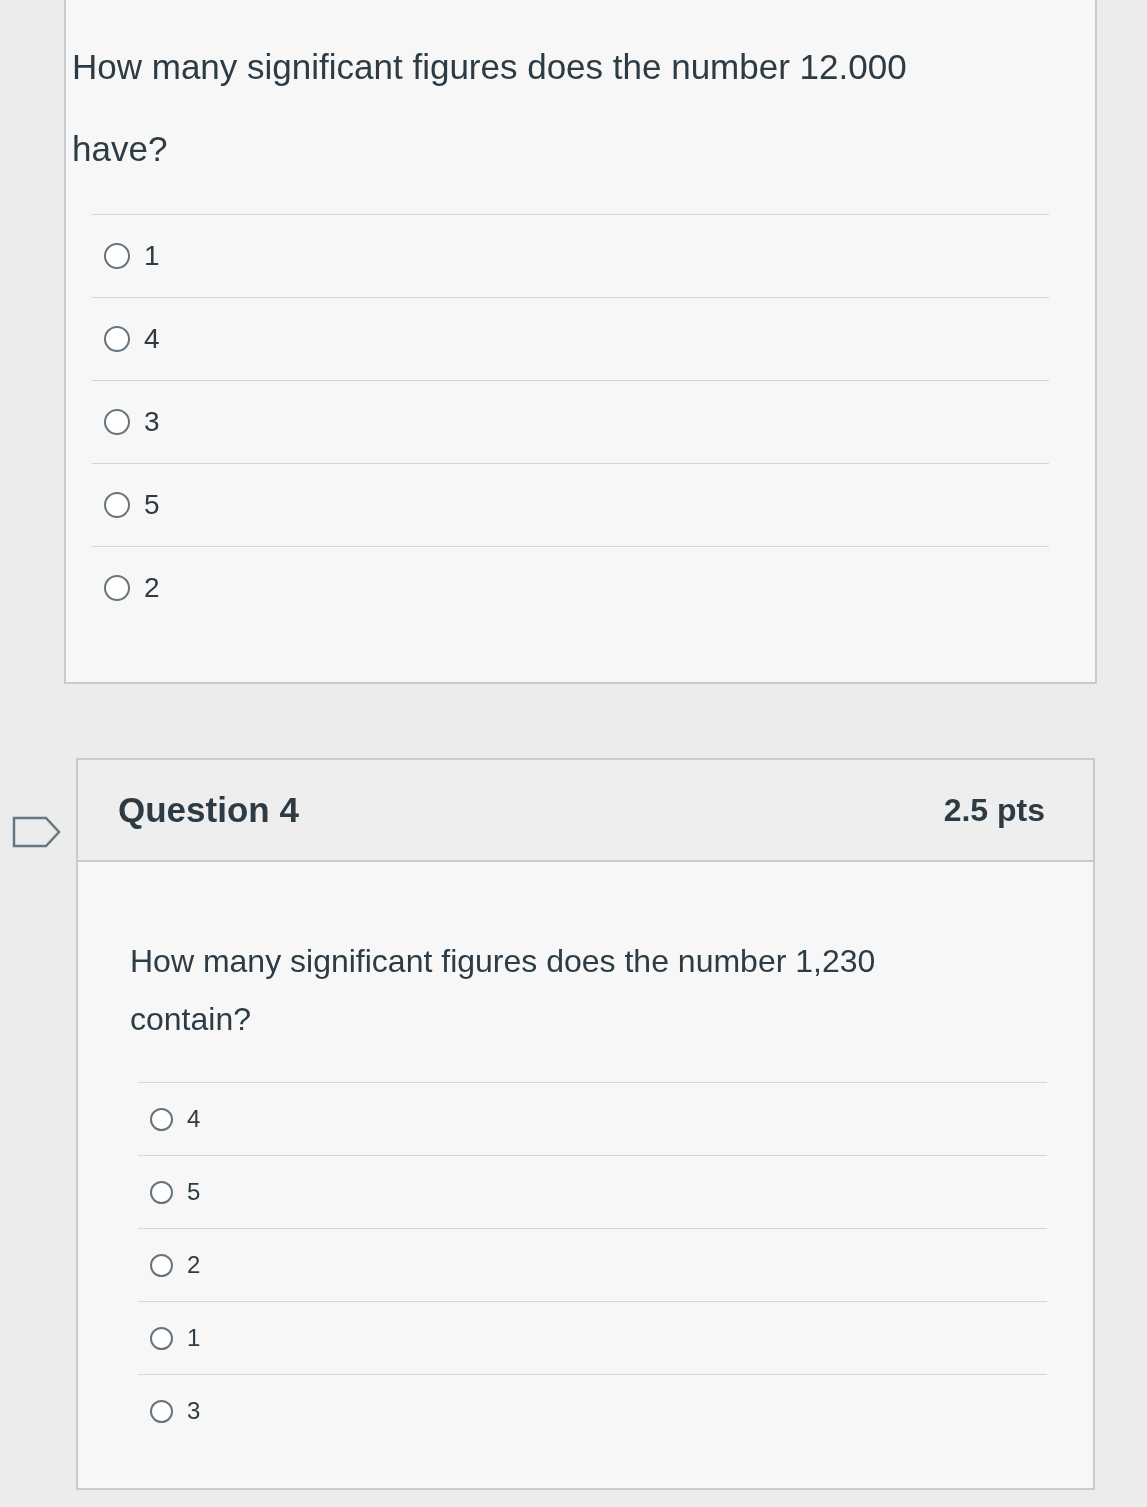 This screenshot has width=1147, height=1507. What do you see at coordinates (208, 810) in the screenshot?
I see `question-title: Question 4` at bounding box center [208, 810].